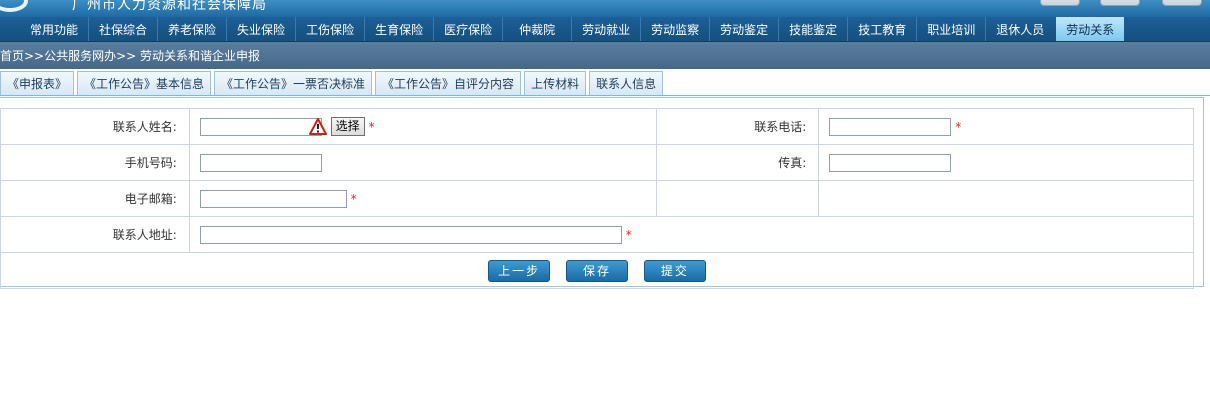  Describe the element at coordinates (1020, 29) in the screenshot. I see `nav-item-retirees: 退休人员` at that location.